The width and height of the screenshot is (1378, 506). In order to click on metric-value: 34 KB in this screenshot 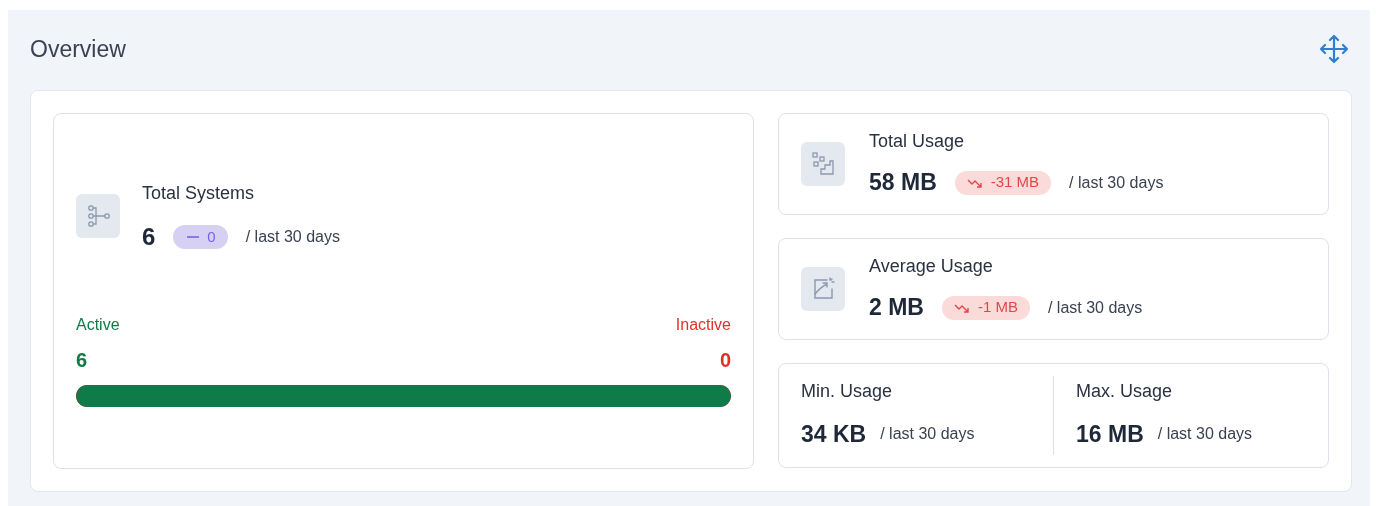, I will do `click(834, 434)`.